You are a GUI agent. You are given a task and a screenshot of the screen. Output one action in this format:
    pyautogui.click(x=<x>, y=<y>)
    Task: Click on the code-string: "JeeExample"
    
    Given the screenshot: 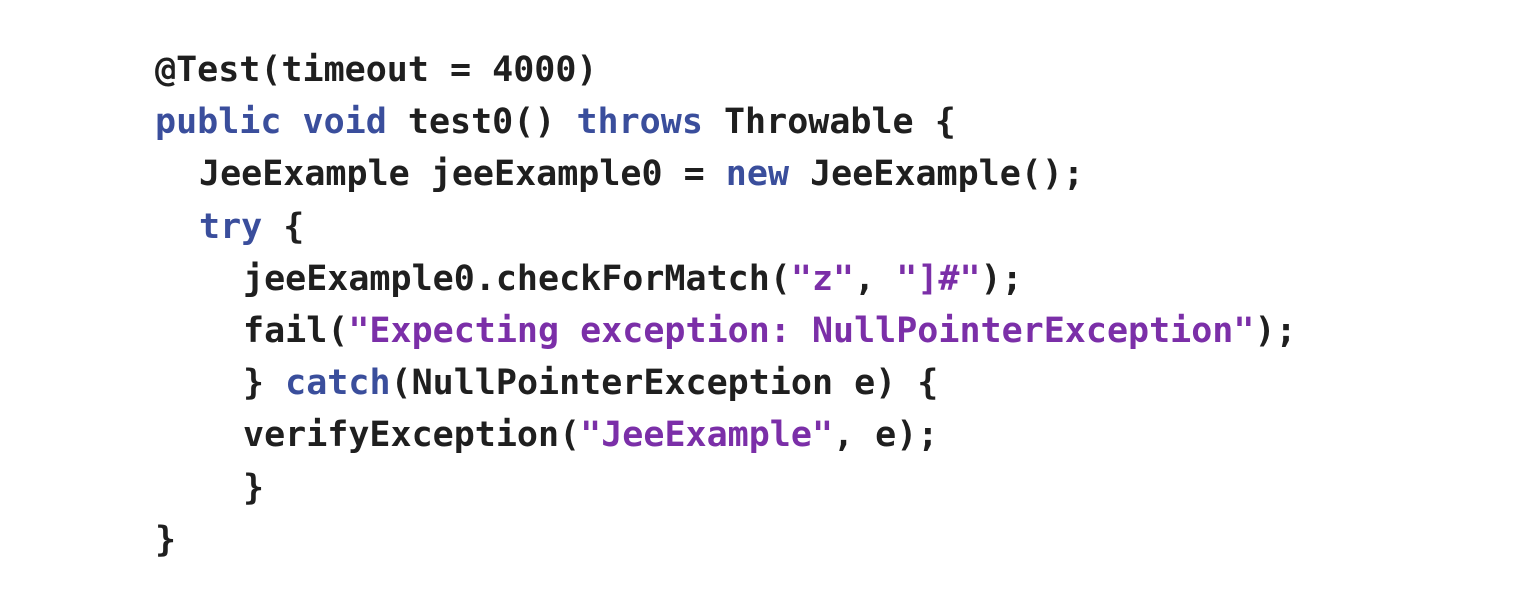 What is the action you would take?
    pyautogui.click(x=707, y=435)
    